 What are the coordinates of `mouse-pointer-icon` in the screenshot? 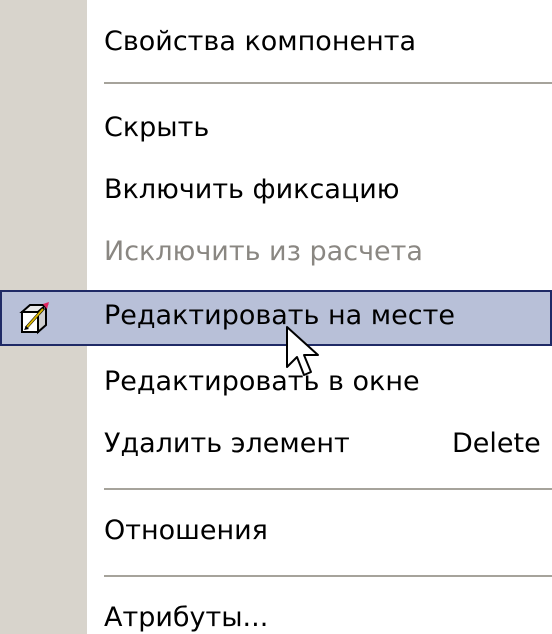 It's located at (302, 351).